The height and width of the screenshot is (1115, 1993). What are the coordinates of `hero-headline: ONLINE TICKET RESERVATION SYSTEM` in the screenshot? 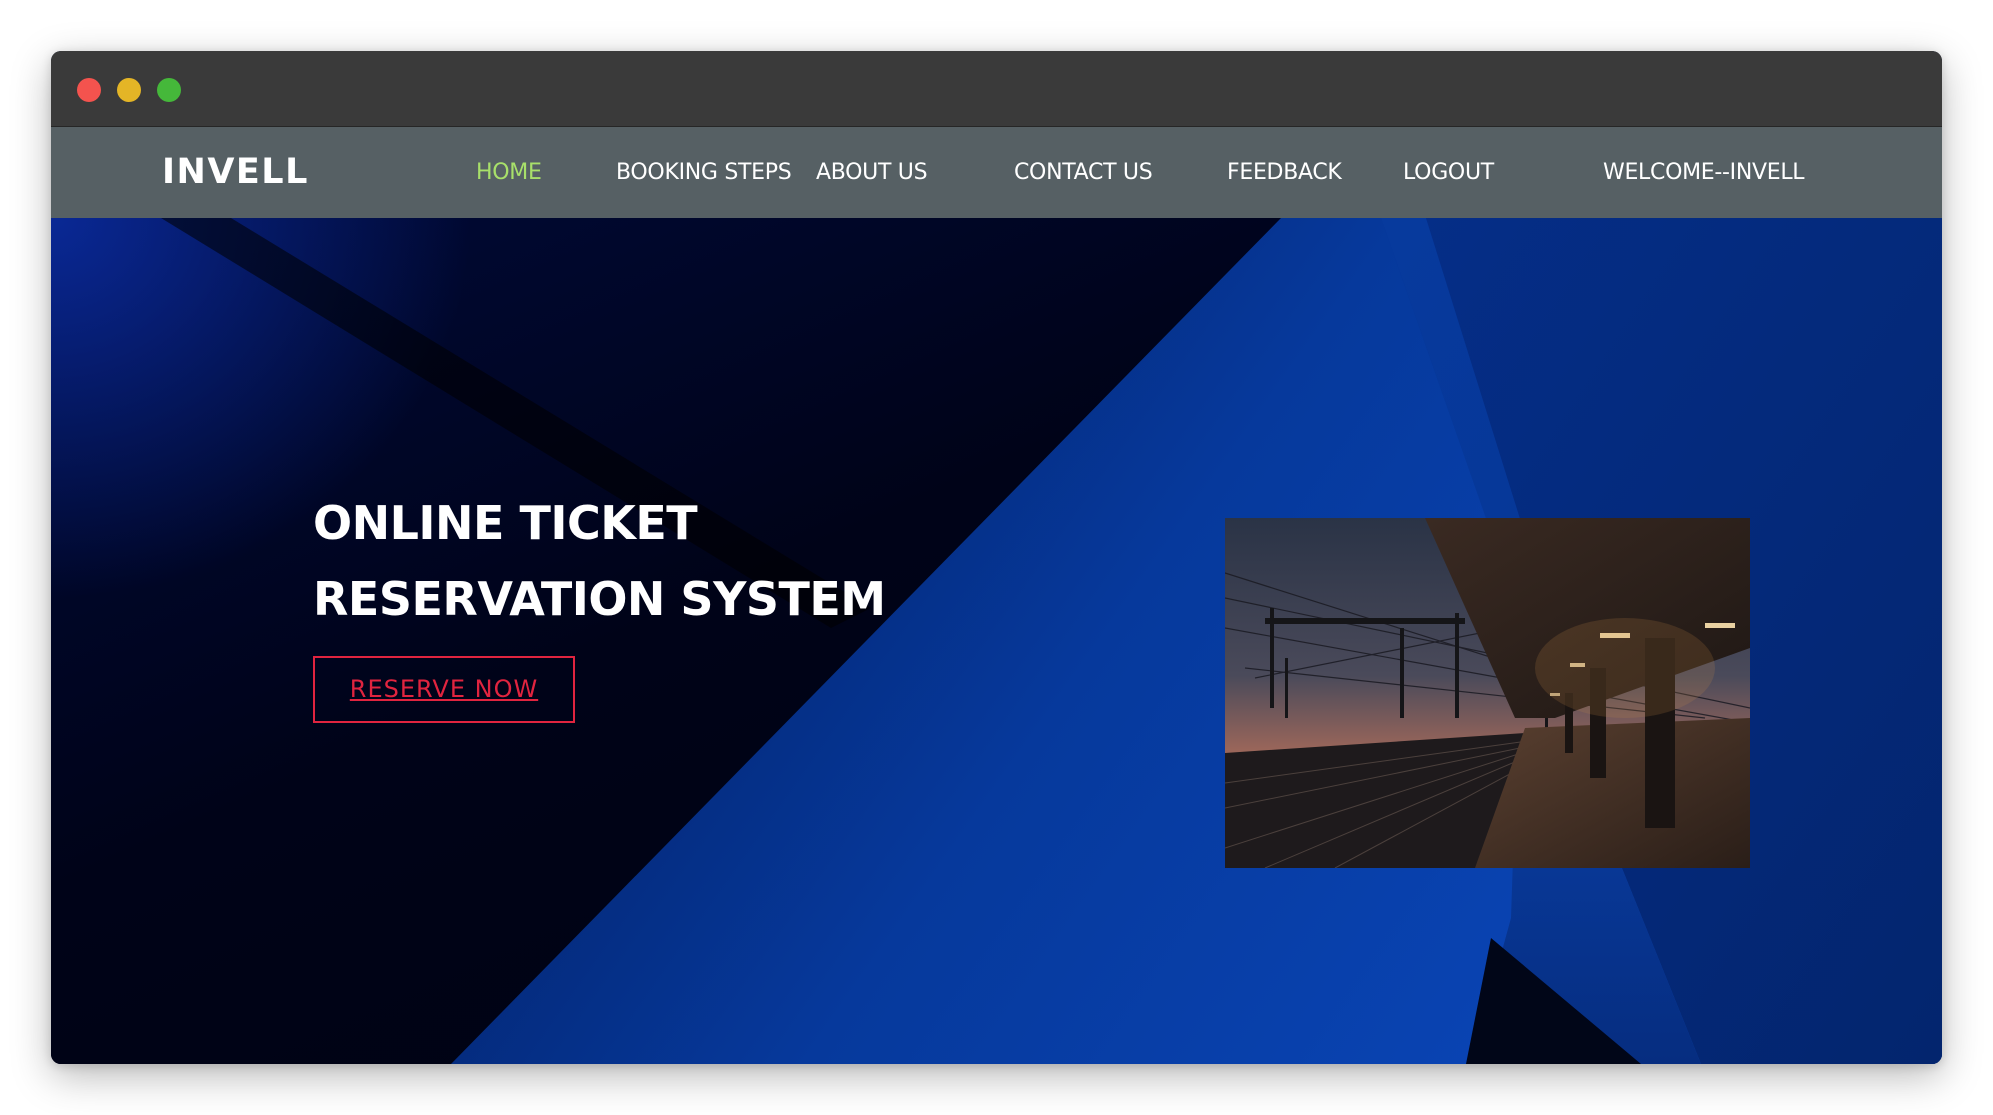 It's located at (599, 561).